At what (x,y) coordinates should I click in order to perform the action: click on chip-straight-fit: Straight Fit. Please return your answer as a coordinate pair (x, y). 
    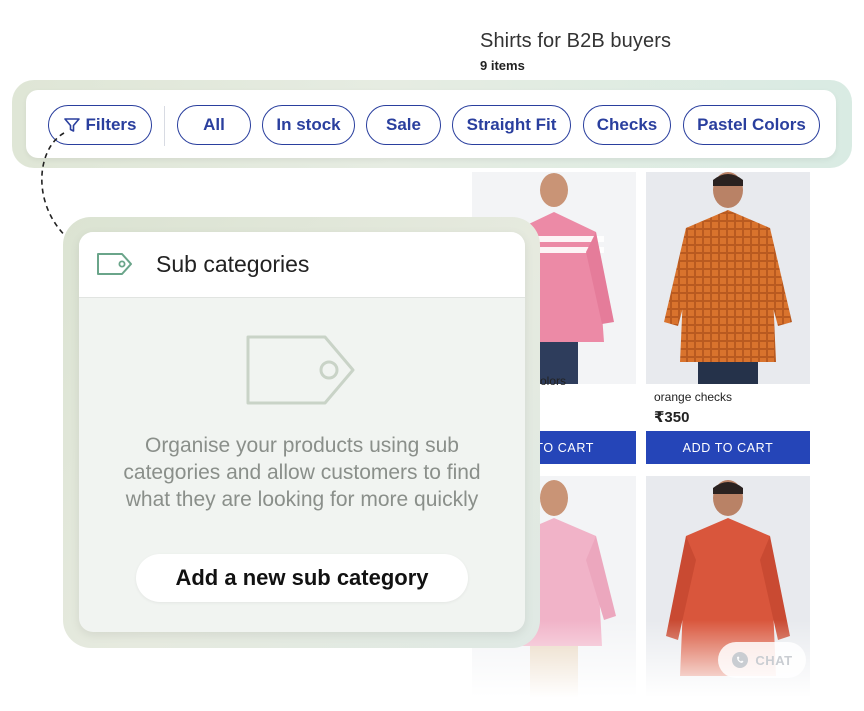
    Looking at the image, I should click on (511, 125).